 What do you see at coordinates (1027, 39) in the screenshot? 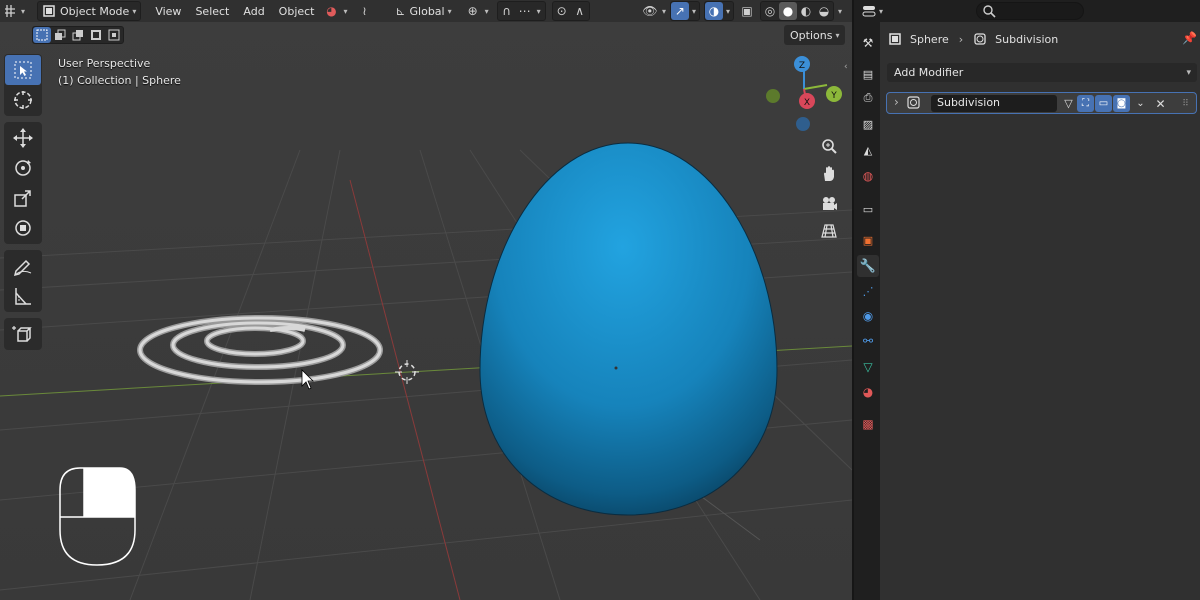
I see `breadcrumb-modifier: Subdivision` at bounding box center [1027, 39].